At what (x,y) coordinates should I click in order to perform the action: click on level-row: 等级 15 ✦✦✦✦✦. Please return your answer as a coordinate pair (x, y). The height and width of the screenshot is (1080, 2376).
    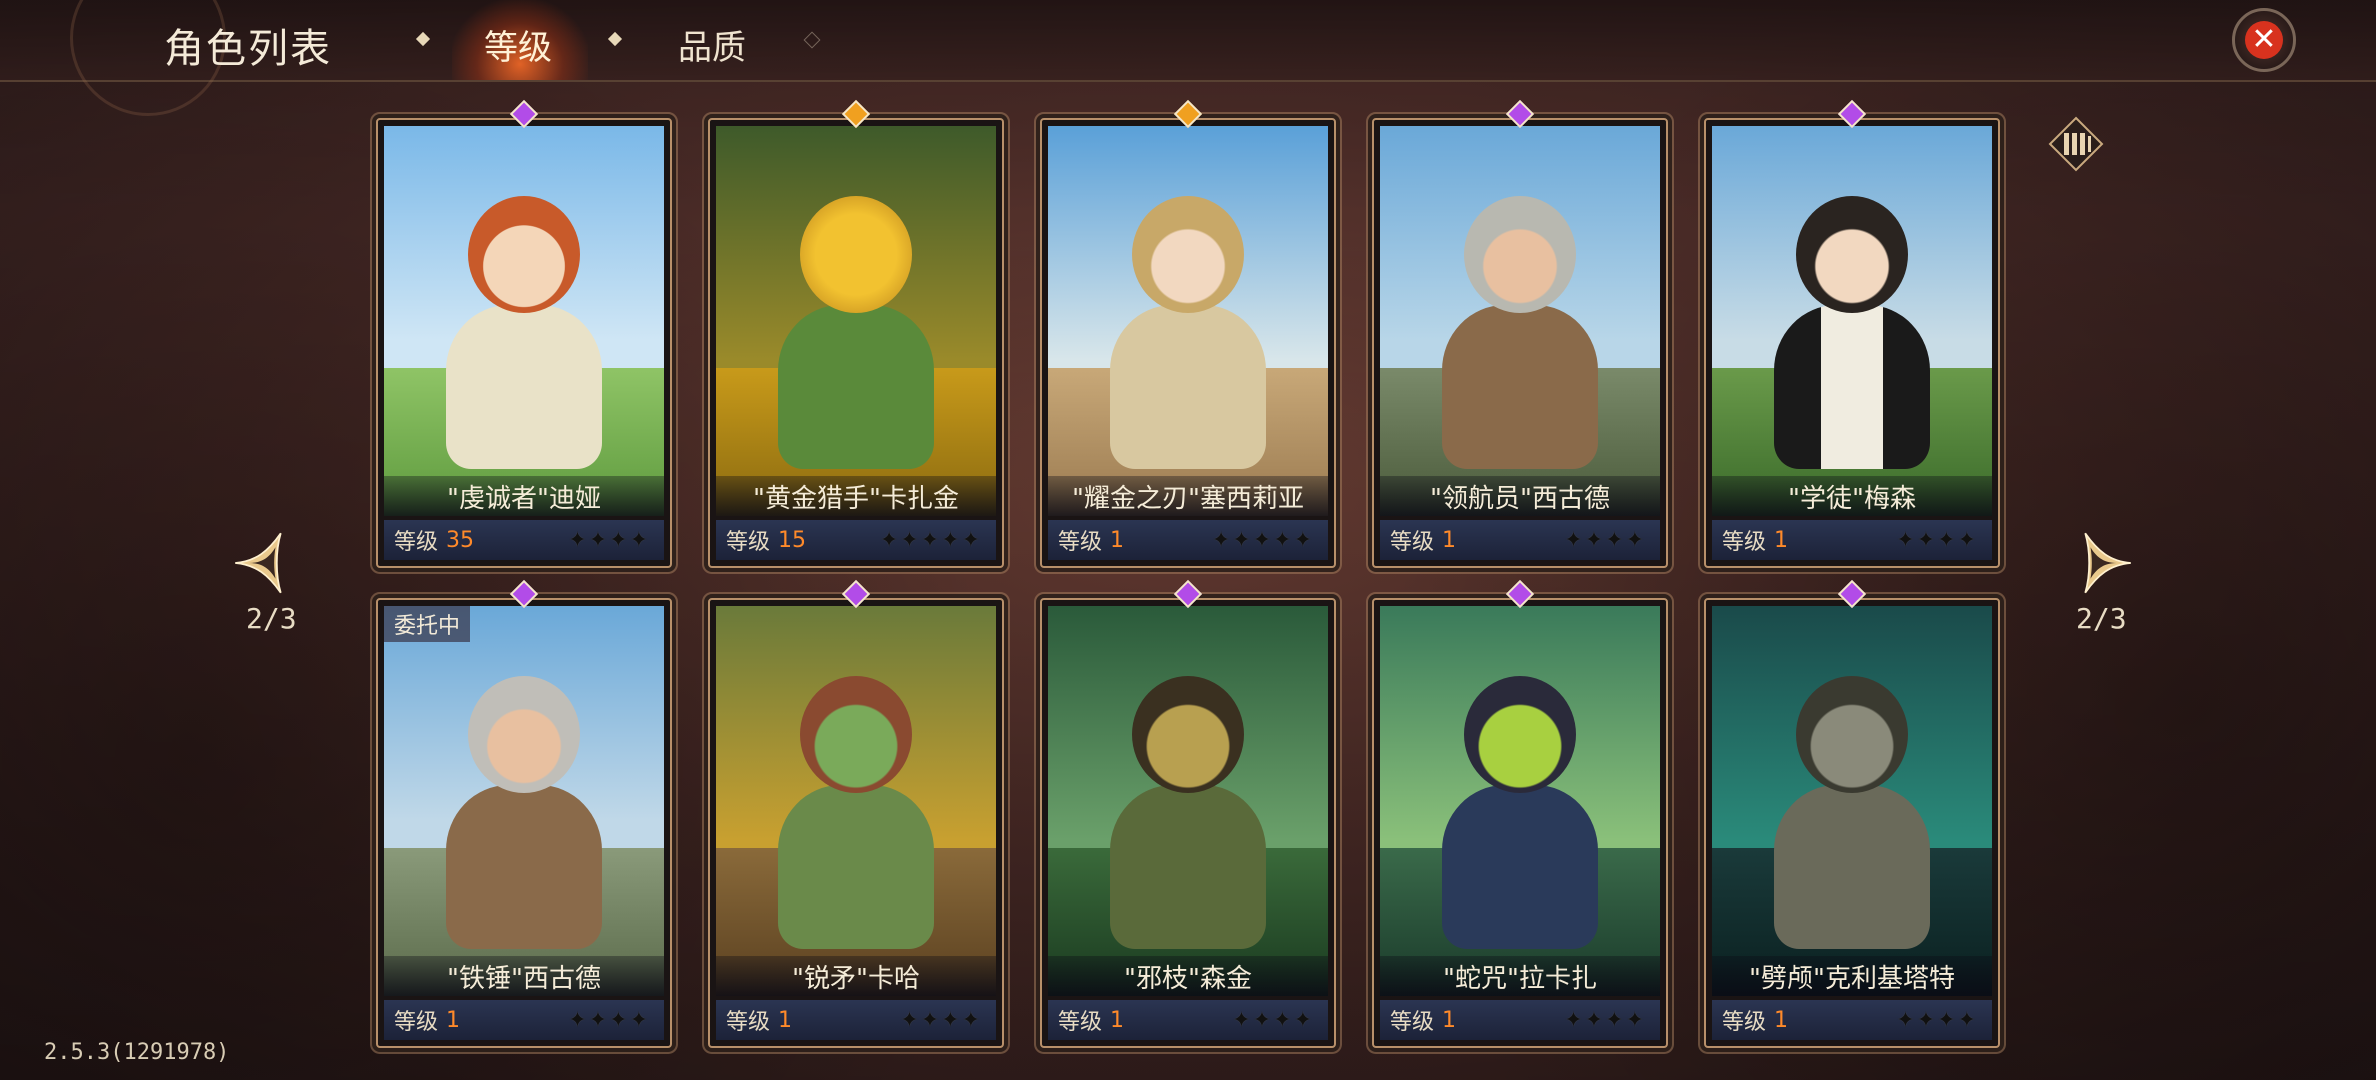
    Looking at the image, I should click on (856, 540).